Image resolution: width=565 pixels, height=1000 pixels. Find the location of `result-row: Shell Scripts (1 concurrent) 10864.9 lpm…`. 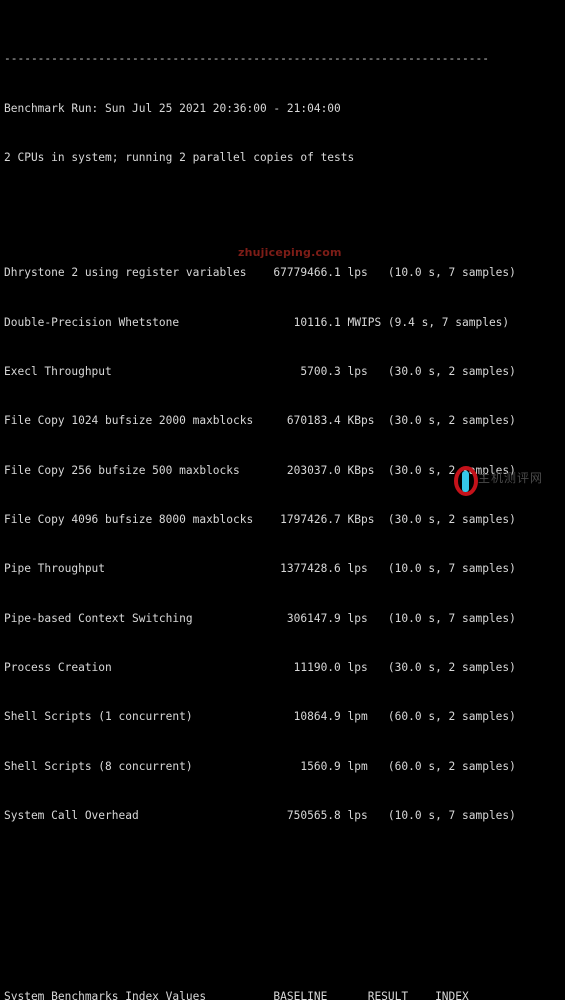

result-row: Shell Scripts (1 concurrent) 10864.9 lpm… is located at coordinates (260, 717).